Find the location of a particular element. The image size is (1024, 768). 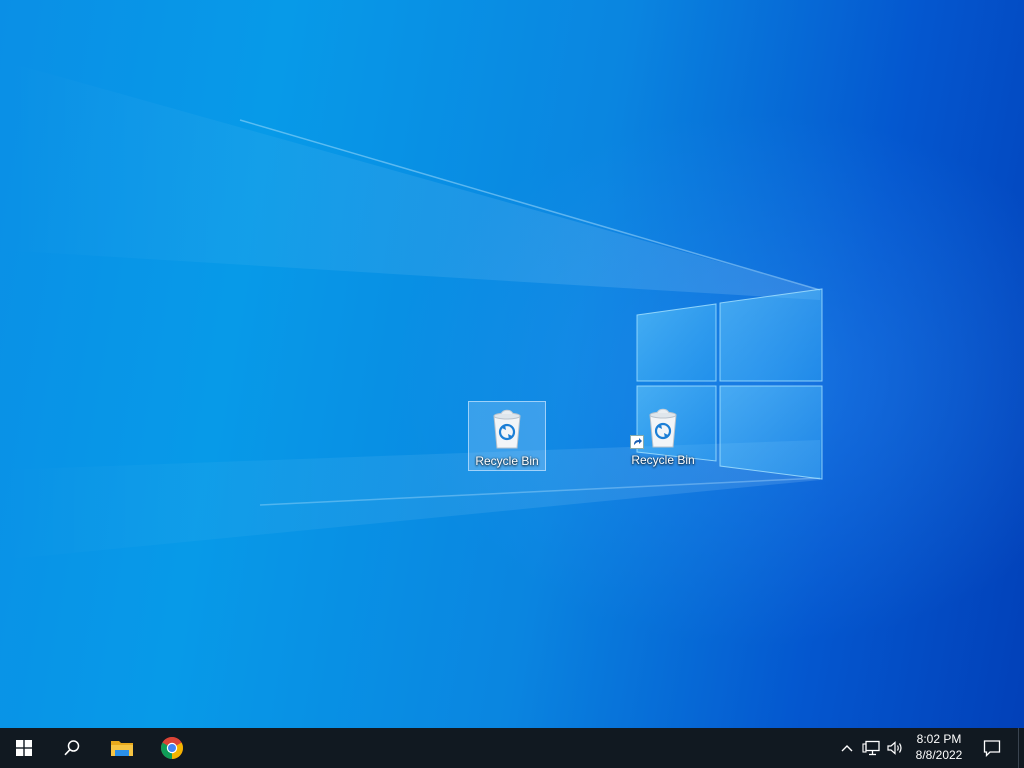

tray-network is located at coordinates (871, 748).